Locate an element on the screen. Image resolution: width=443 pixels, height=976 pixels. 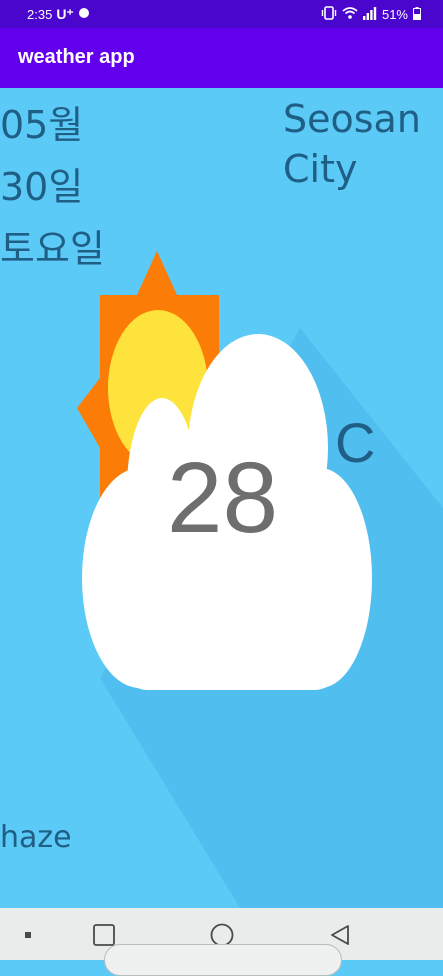
status-right: 51% is located at coordinates (371, 14).